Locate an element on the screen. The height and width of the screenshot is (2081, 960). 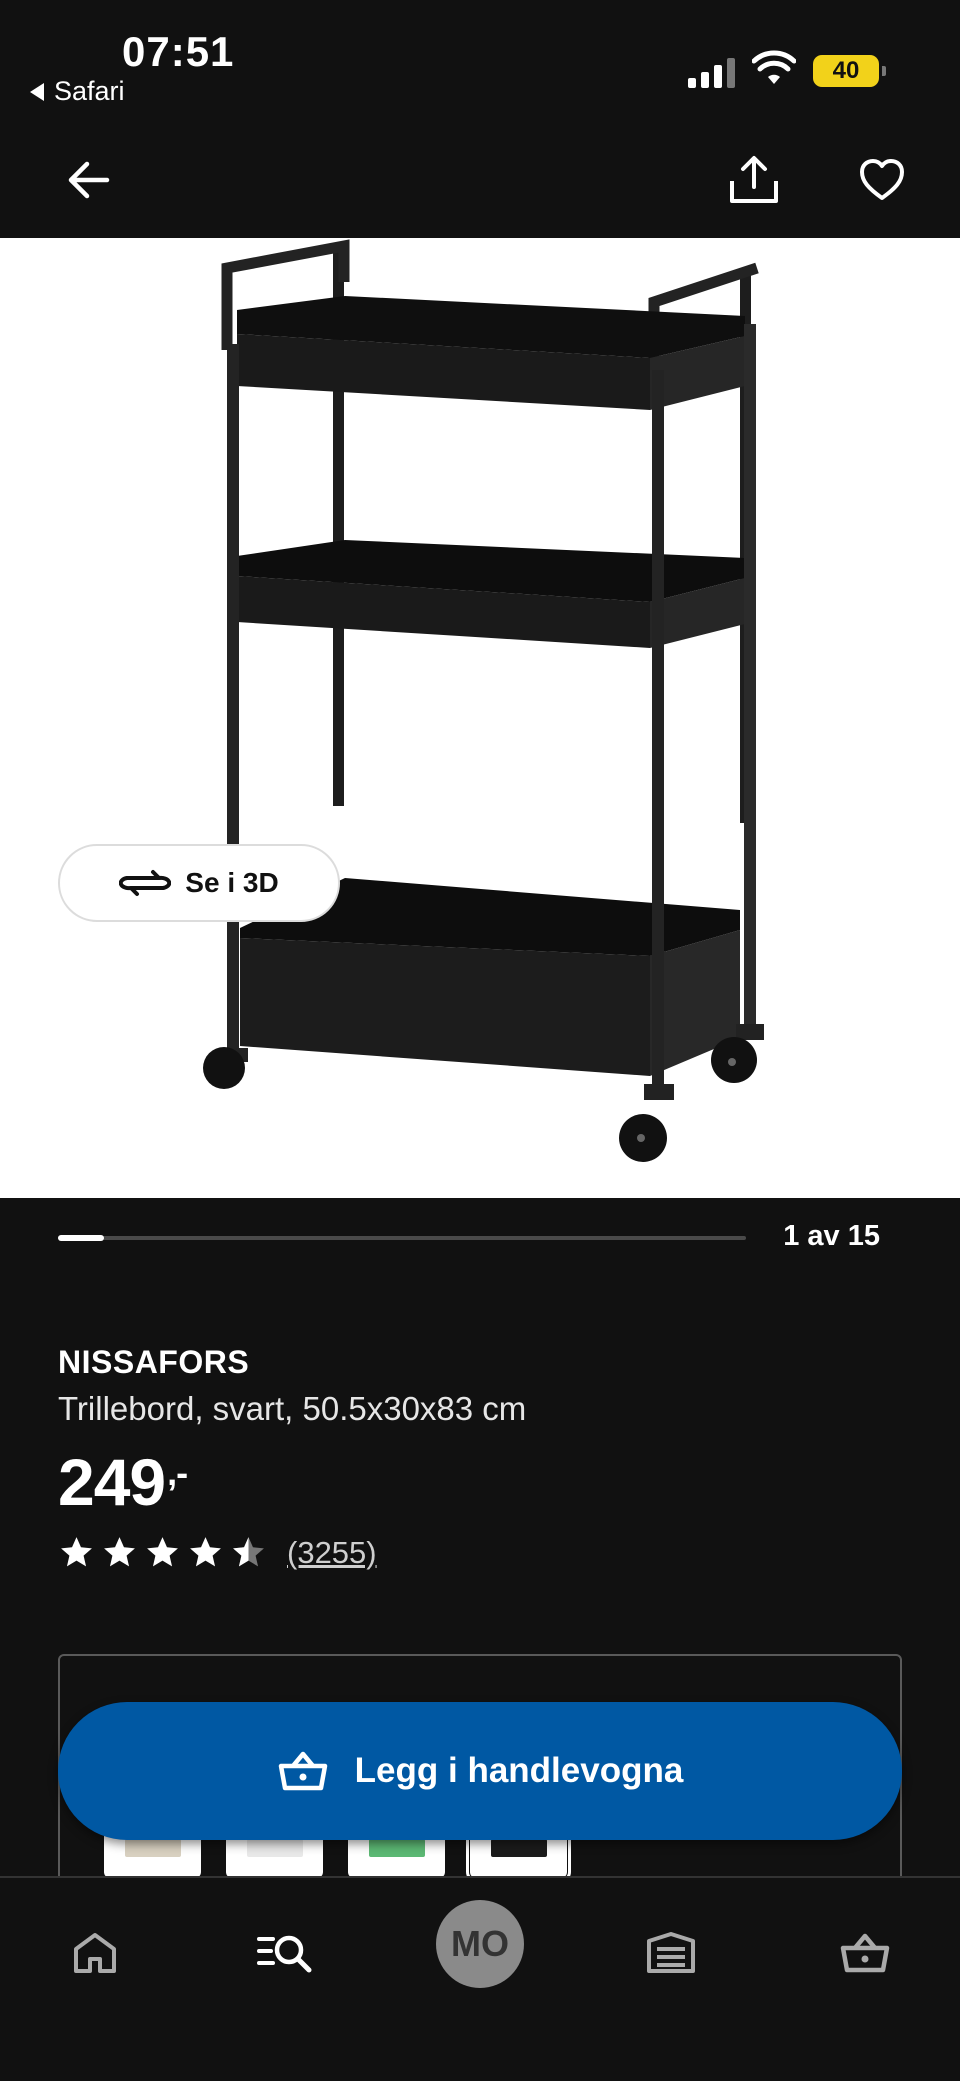
bottom-tab-bar: MO is located at coordinates (480, 1978).